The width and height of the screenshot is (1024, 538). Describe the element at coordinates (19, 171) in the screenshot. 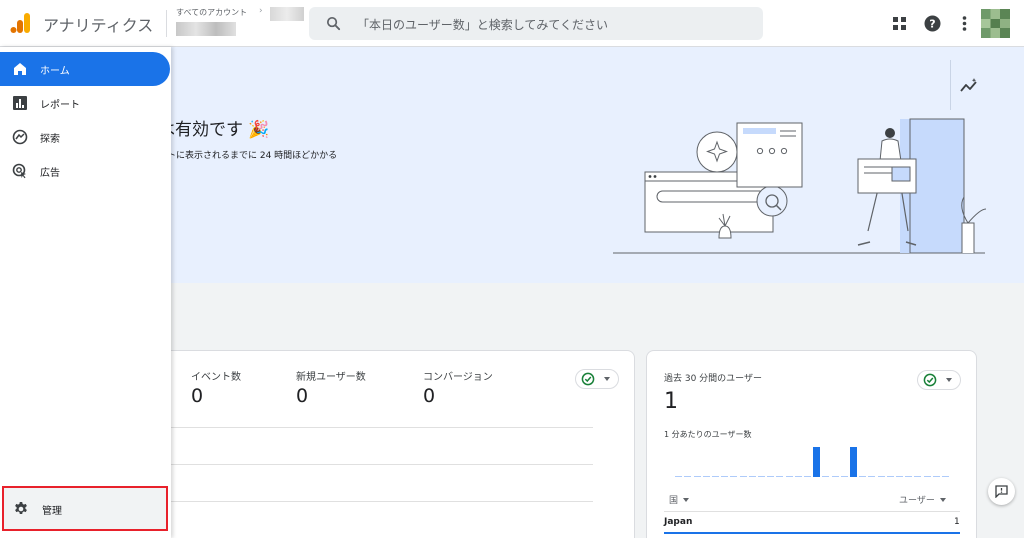

I see `ads-icon` at that location.